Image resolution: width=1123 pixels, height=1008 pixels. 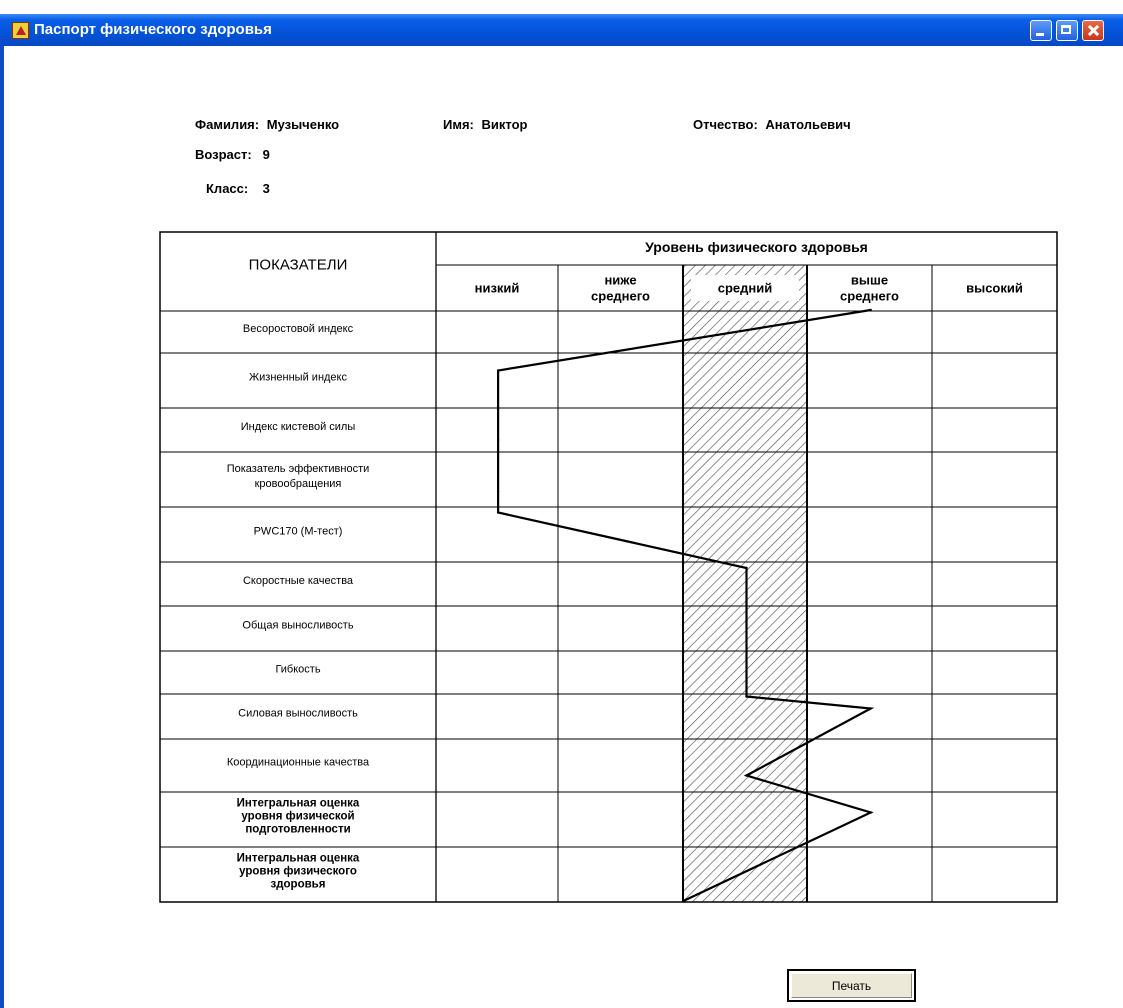 What do you see at coordinates (745, 583) in the screenshot?
I see `average-level-column-hatch` at bounding box center [745, 583].